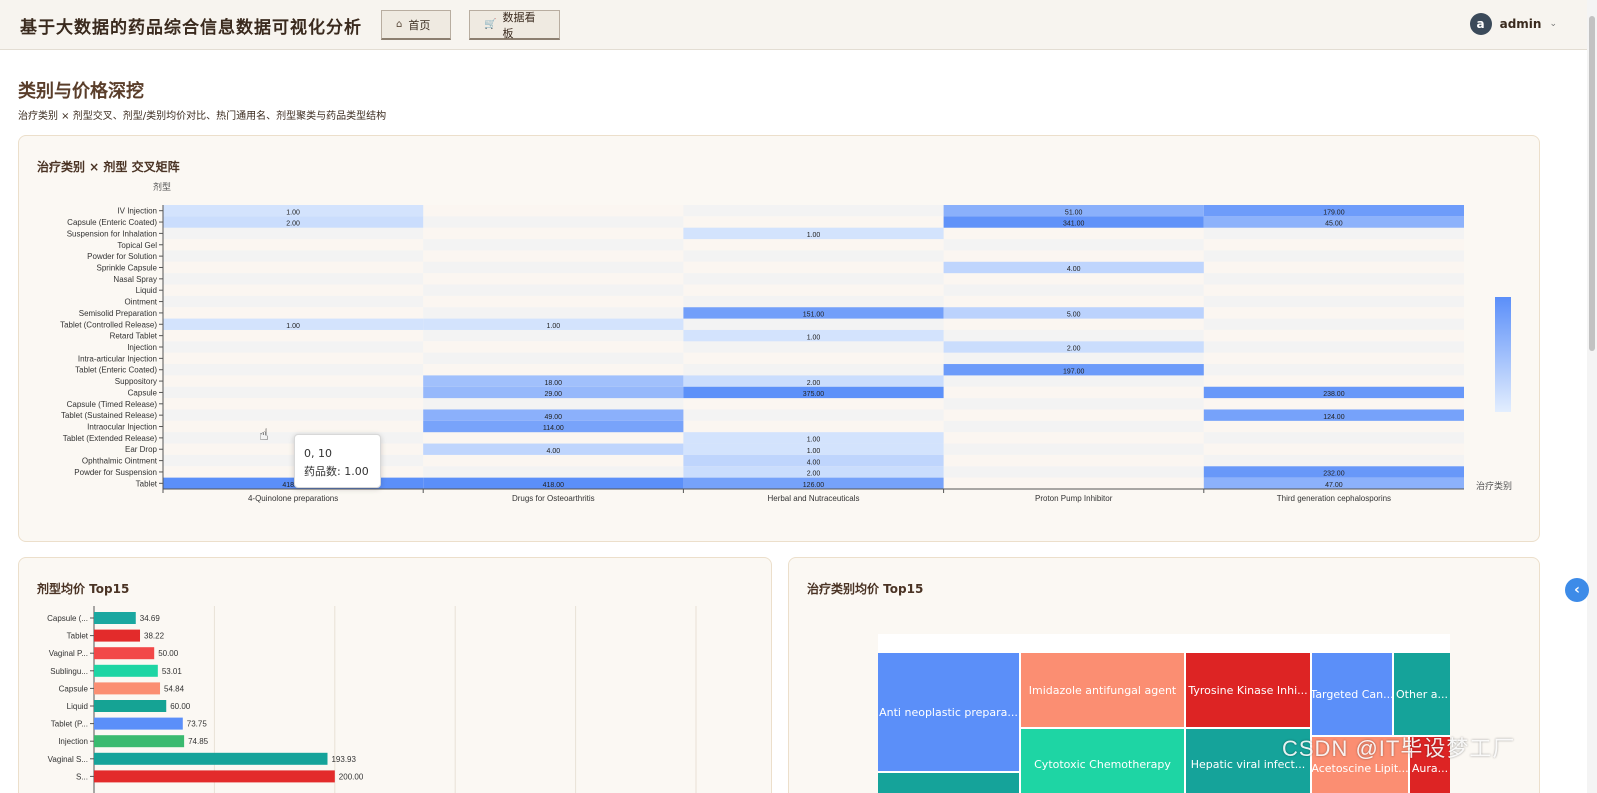 This screenshot has width=1597, height=793. Describe the element at coordinates (1592, 396) in the screenshot. I see `page-scrollbar` at that location.